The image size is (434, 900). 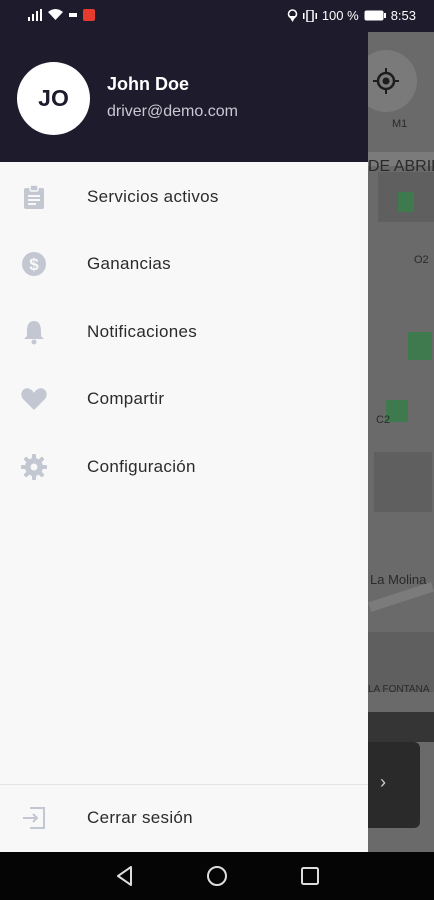 I want to click on system-navigation-bar, so click(x=217, y=876).